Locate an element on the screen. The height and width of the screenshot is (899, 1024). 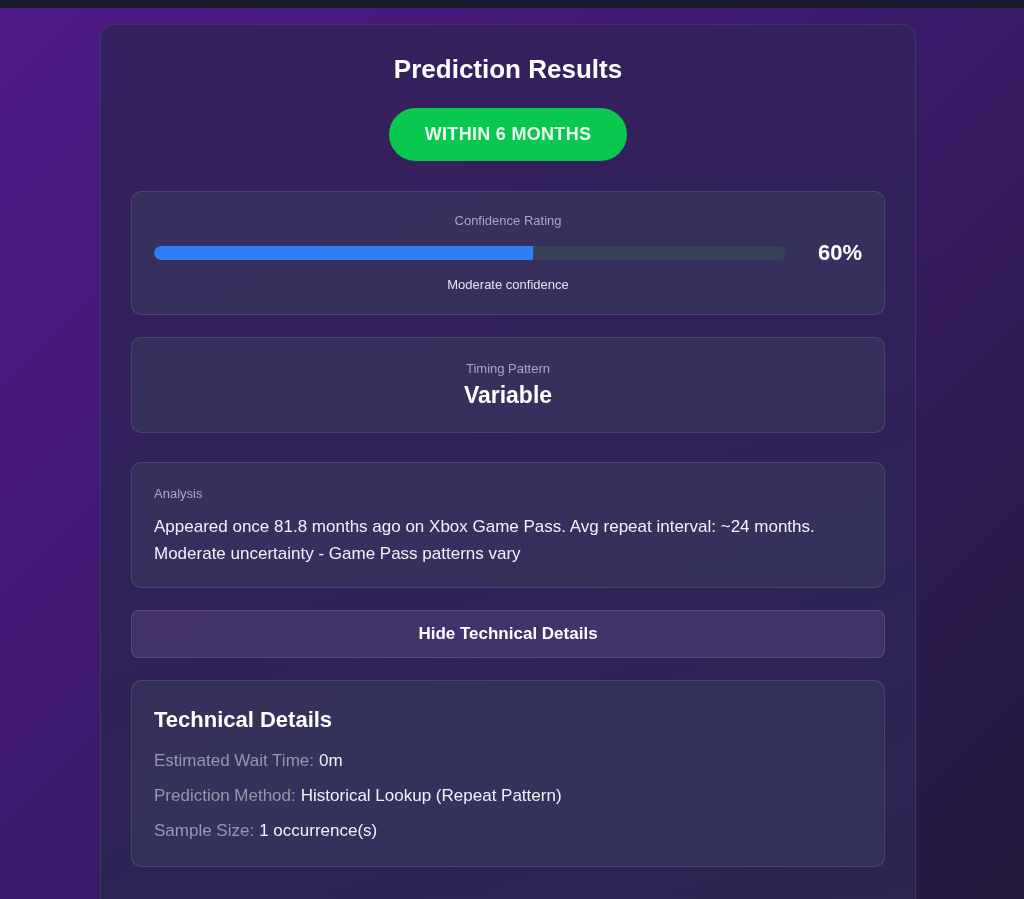
detail-label: Estimated Wait Time: is located at coordinates (234, 761).